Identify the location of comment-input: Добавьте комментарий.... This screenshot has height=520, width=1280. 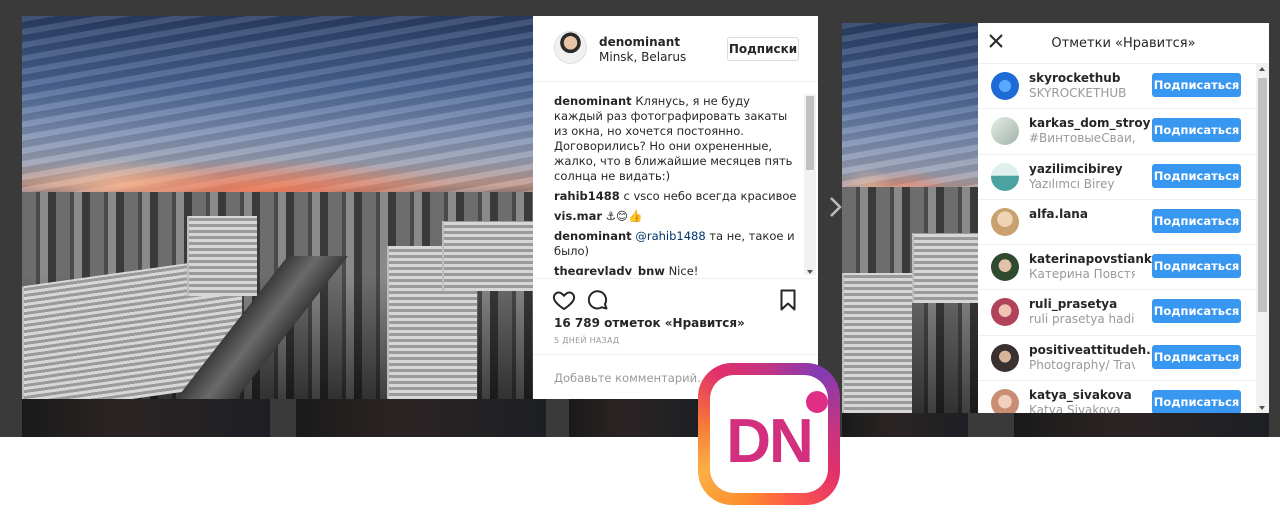
(631, 378).